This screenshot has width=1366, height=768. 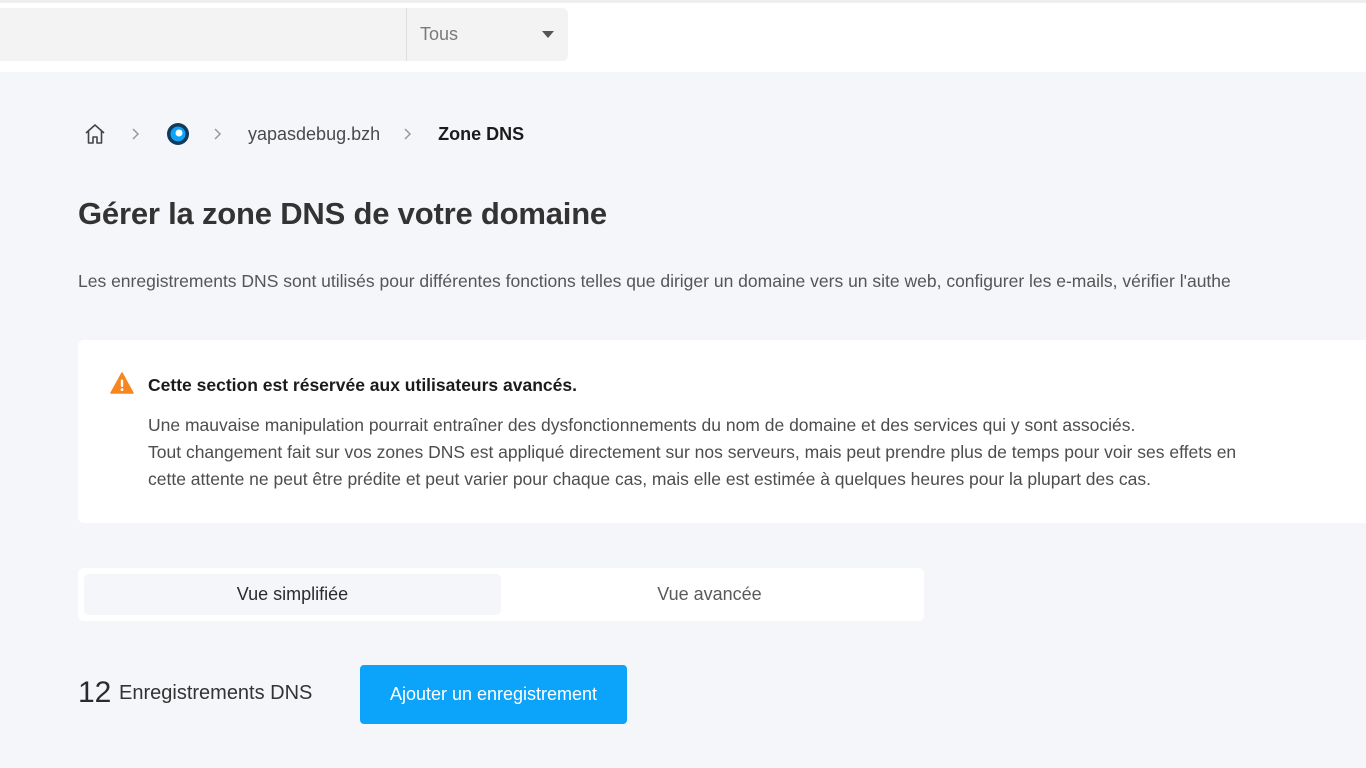 What do you see at coordinates (683, 36) in the screenshot?
I see `top-bar: Tous` at bounding box center [683, 36].